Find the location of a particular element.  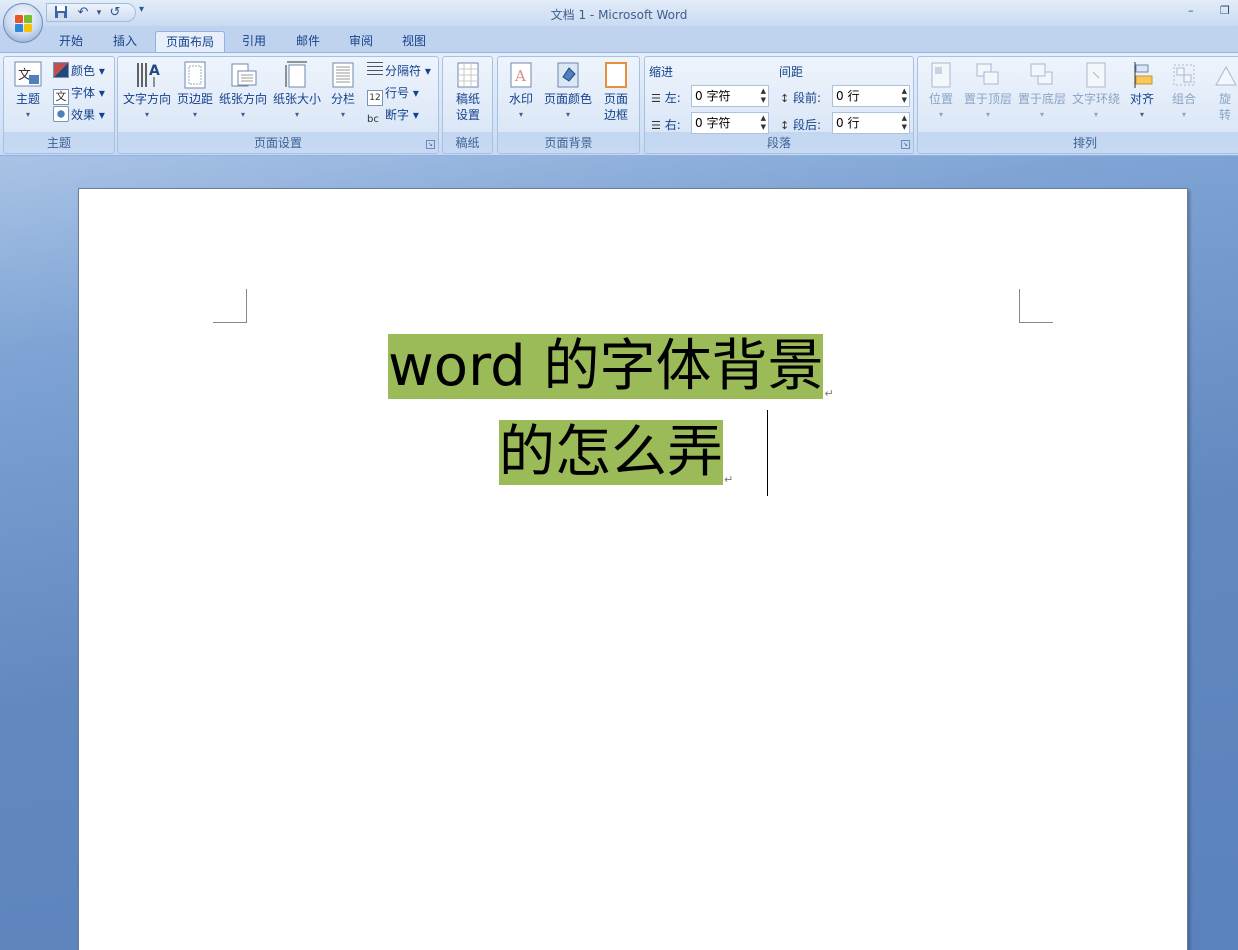

size-button: 纸张大小 ▾ is located at coordinates (297, 91).